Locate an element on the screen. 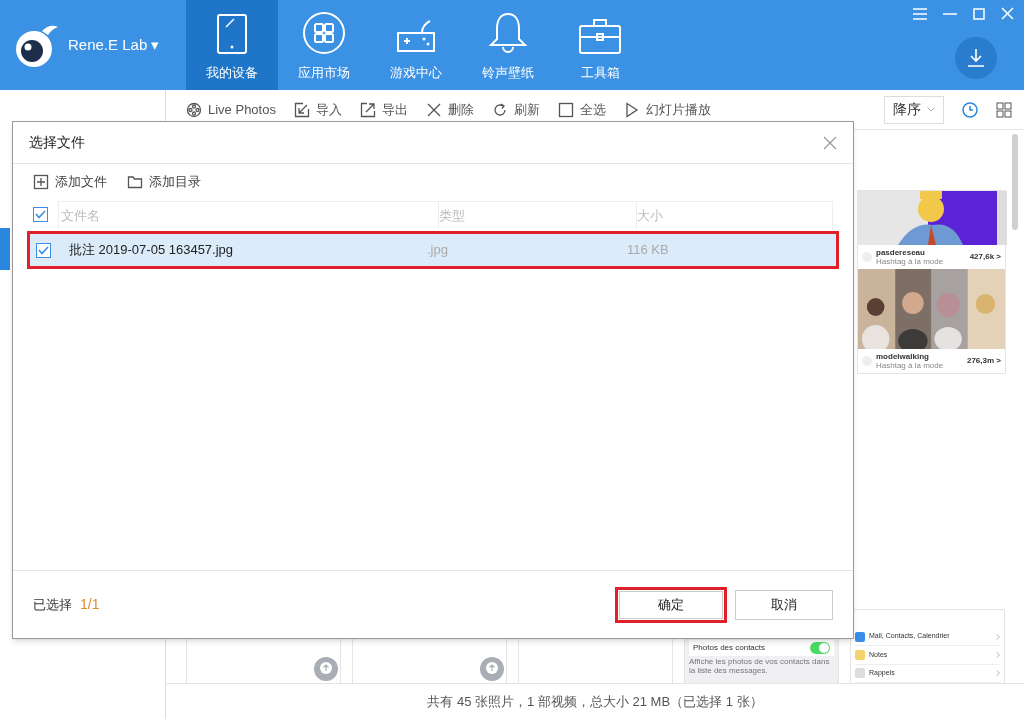  file-row: 批注 2019-07-05 163457.jpg .jpg 116 KB is located at coordinates (433, 250).